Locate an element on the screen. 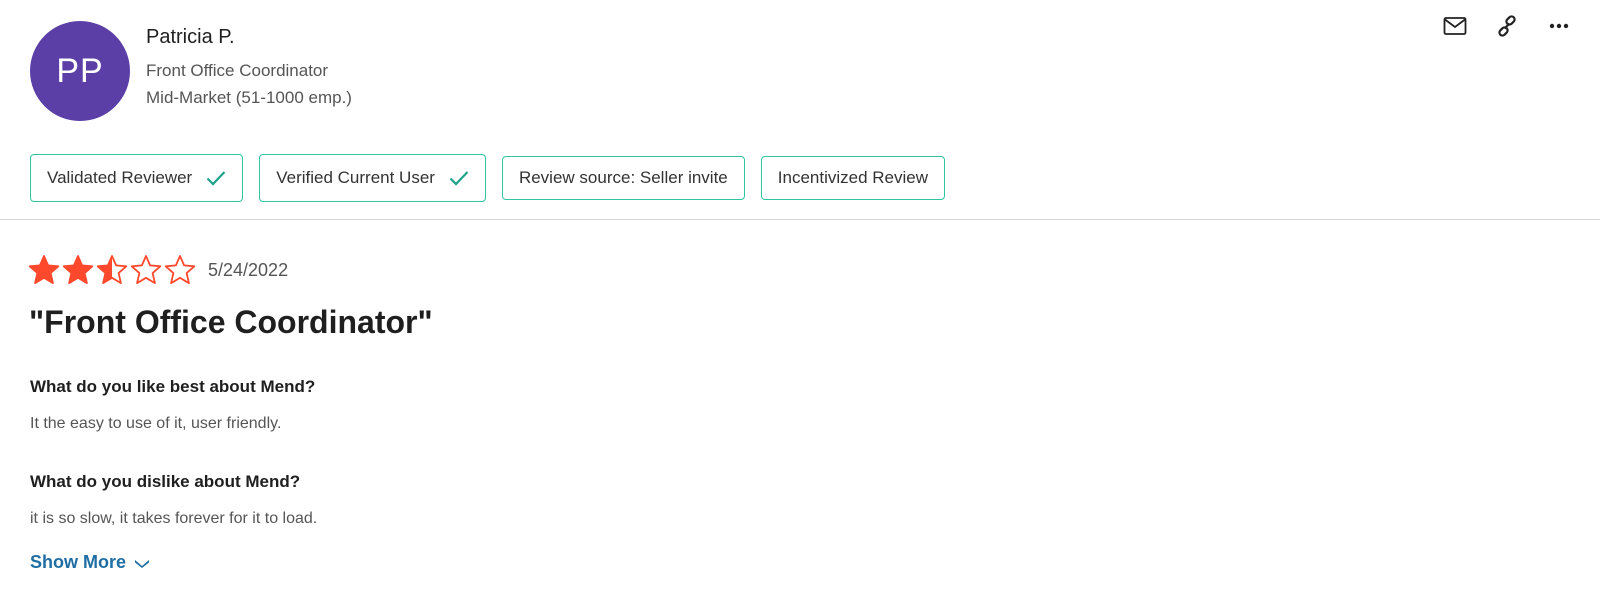  question-dislike: What do you dislike about Mend? is located at coordinates (165, 481).